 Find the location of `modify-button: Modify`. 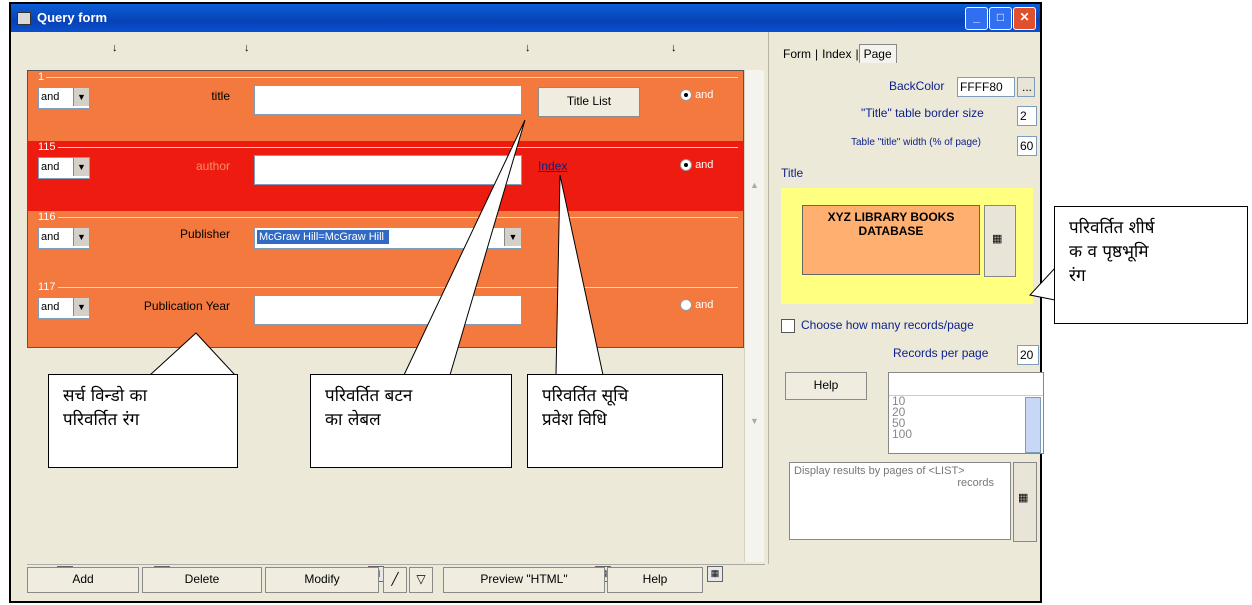

modify-button: Modify is located at coordinates (322, 580).